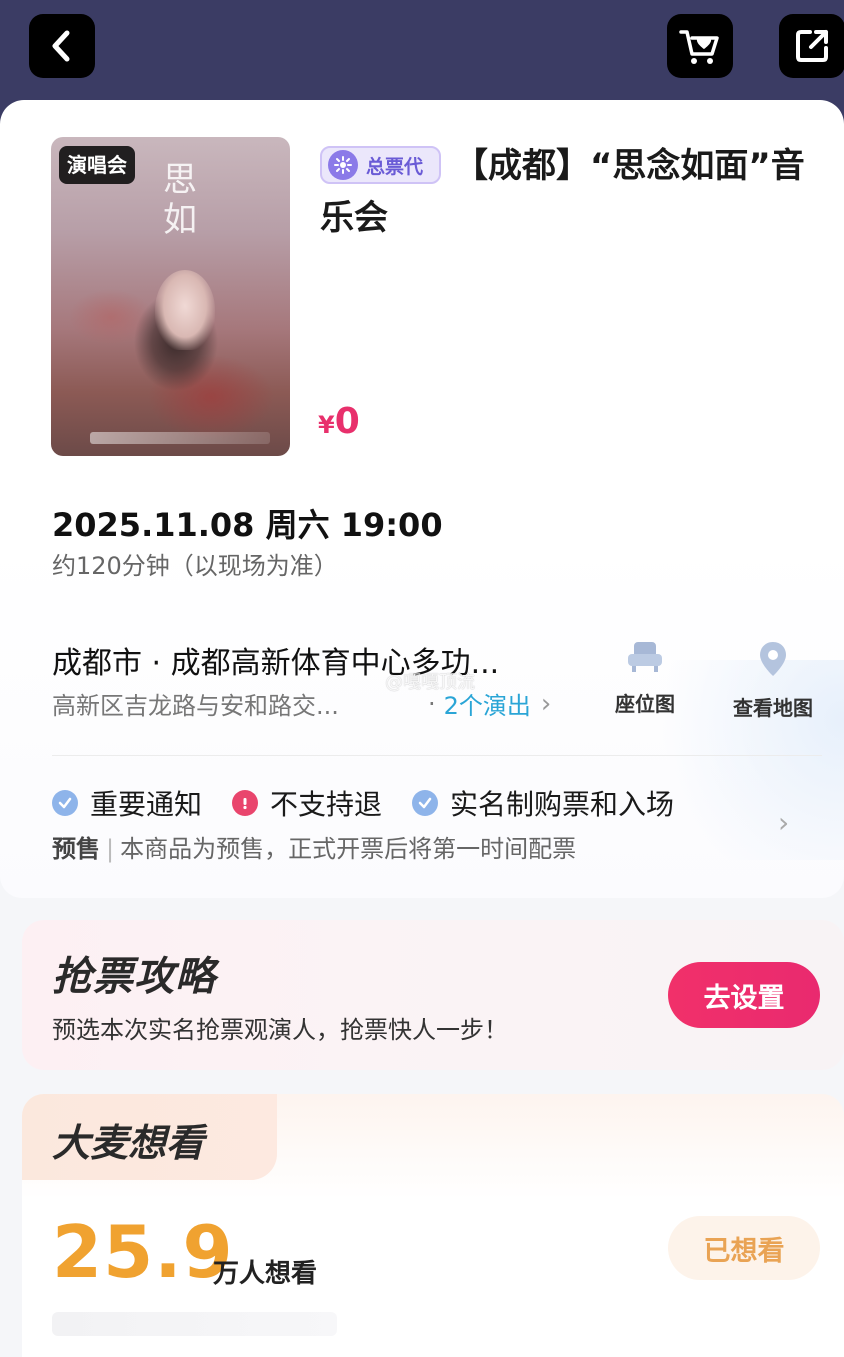 This screenshot has width=844, height=1357. Describe the element at coordinates (430, 682) in the screenshot. I see `watermark: @嘎嘎顶流` at that location.